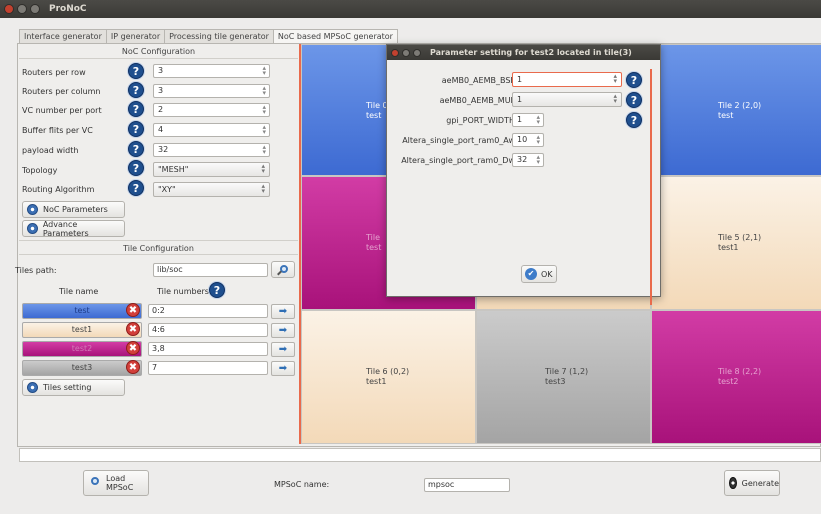 The width and height of the screenshot is (821, 514). What do you see at coordinates (420, 483) in the screenshot?
I see `bottom-action-bar: Load MPSoC MPSoC name: mpsoc Generate` at bounding box center [420, 483].